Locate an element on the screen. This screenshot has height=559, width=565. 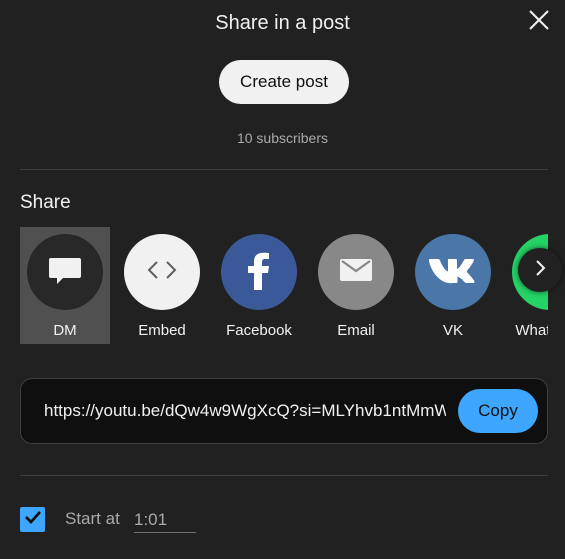
email-icon is located at coordinates (356, 272).